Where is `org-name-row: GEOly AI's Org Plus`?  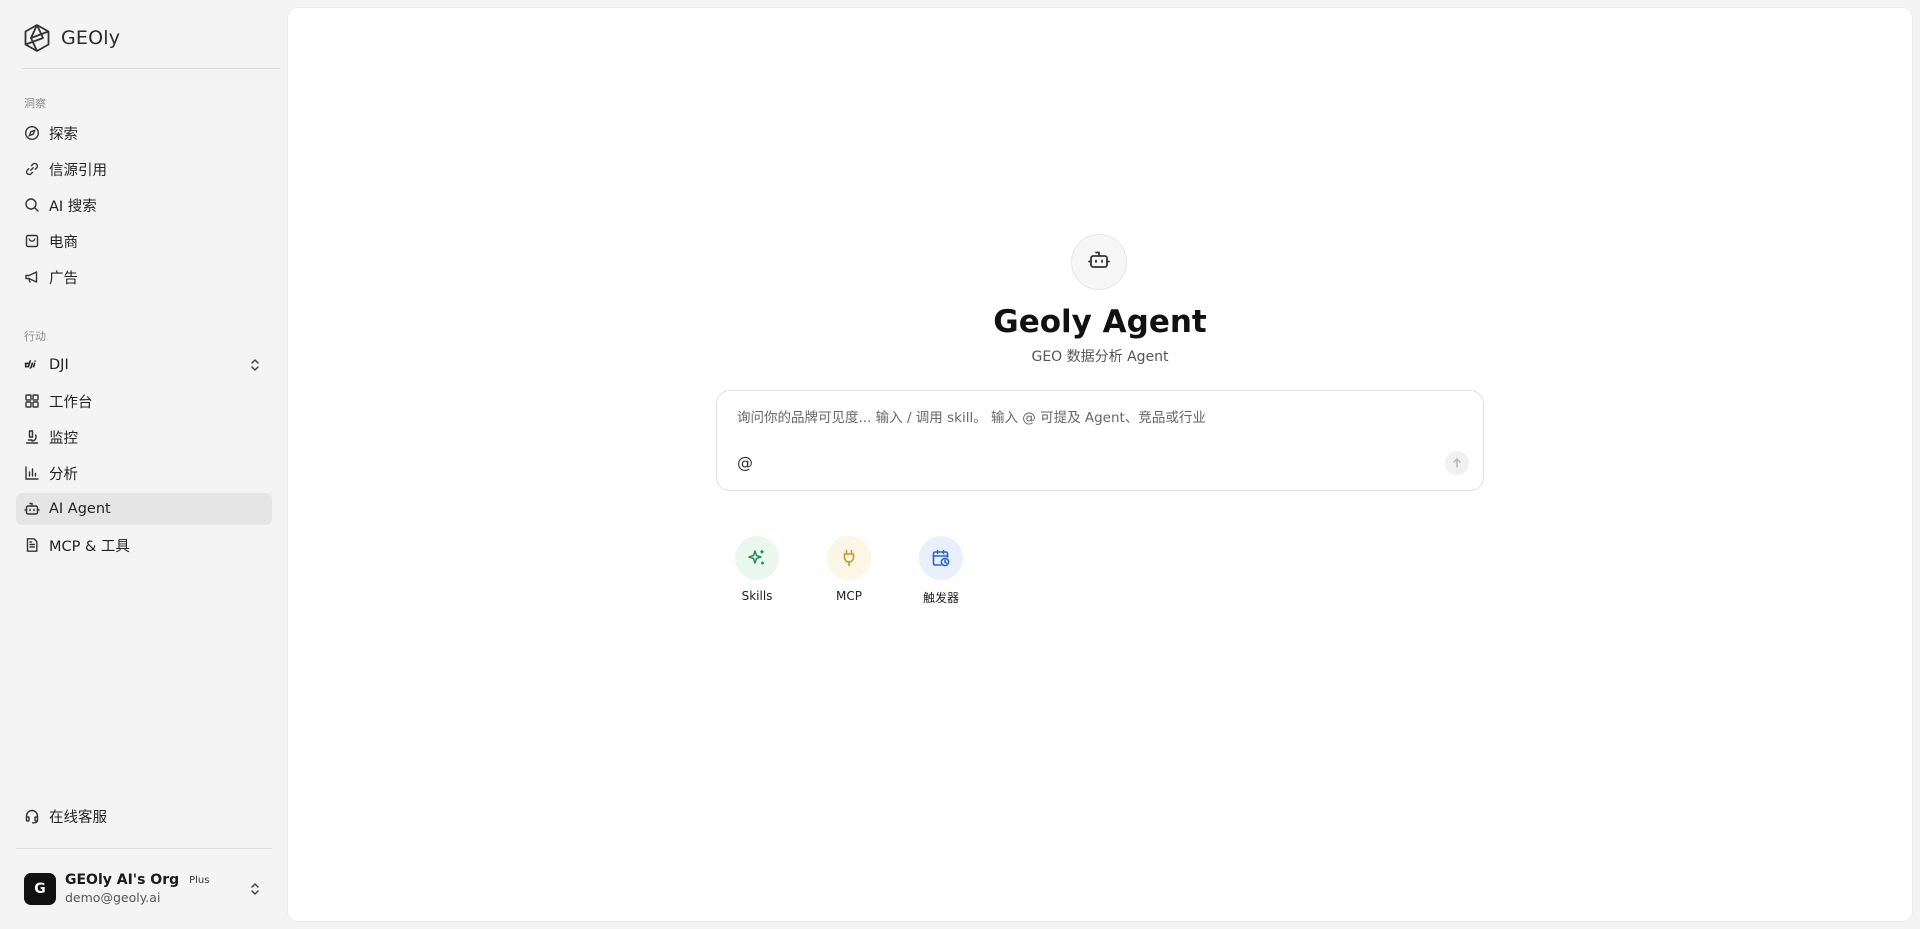
org-name-row: GEOly AI's Org Plus is located at coordinates (137, 880).